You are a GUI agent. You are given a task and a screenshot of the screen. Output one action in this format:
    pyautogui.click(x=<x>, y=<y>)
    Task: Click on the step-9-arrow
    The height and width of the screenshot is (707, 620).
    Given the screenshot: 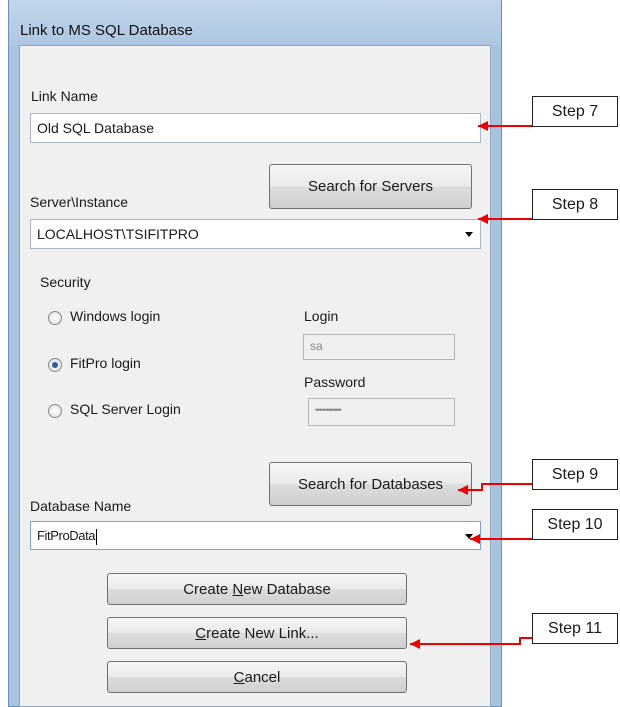 What is the action you would take?
    pyautogui.click(x=495, y=487)
    